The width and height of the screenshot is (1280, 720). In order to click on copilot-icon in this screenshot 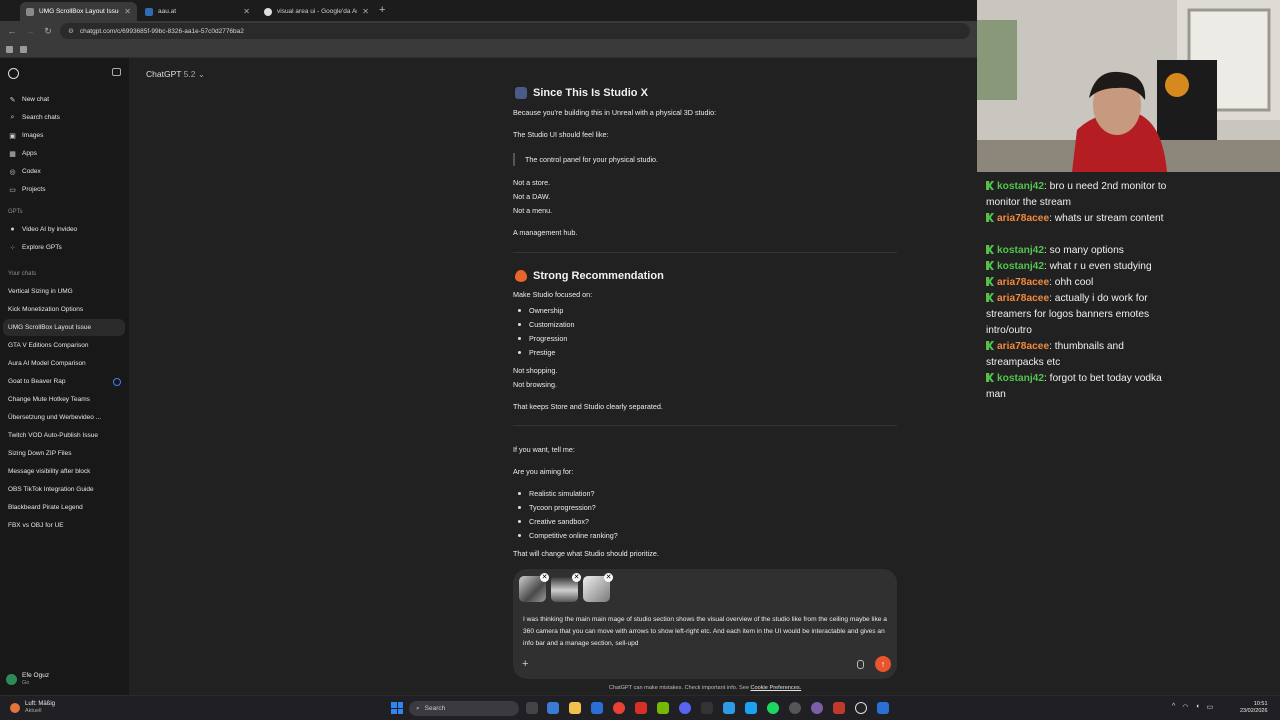, I will do `click(553, 708)`.